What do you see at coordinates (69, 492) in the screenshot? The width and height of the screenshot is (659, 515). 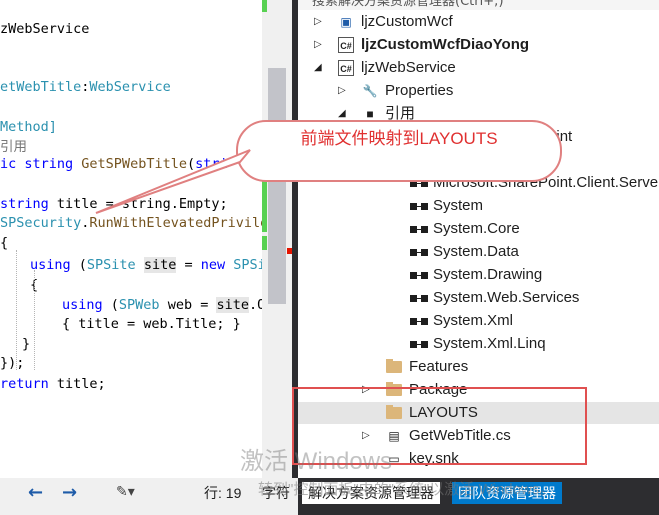 I see `navigate-forward-button: →` at bounding box center [69, 492].